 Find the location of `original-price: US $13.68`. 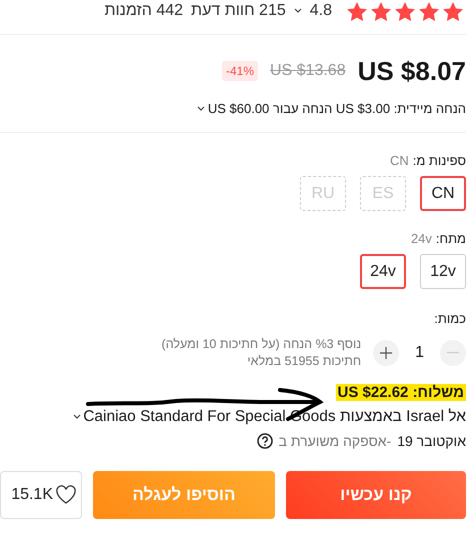

original-price: US $13.68 is located at coordinates (308, 71).